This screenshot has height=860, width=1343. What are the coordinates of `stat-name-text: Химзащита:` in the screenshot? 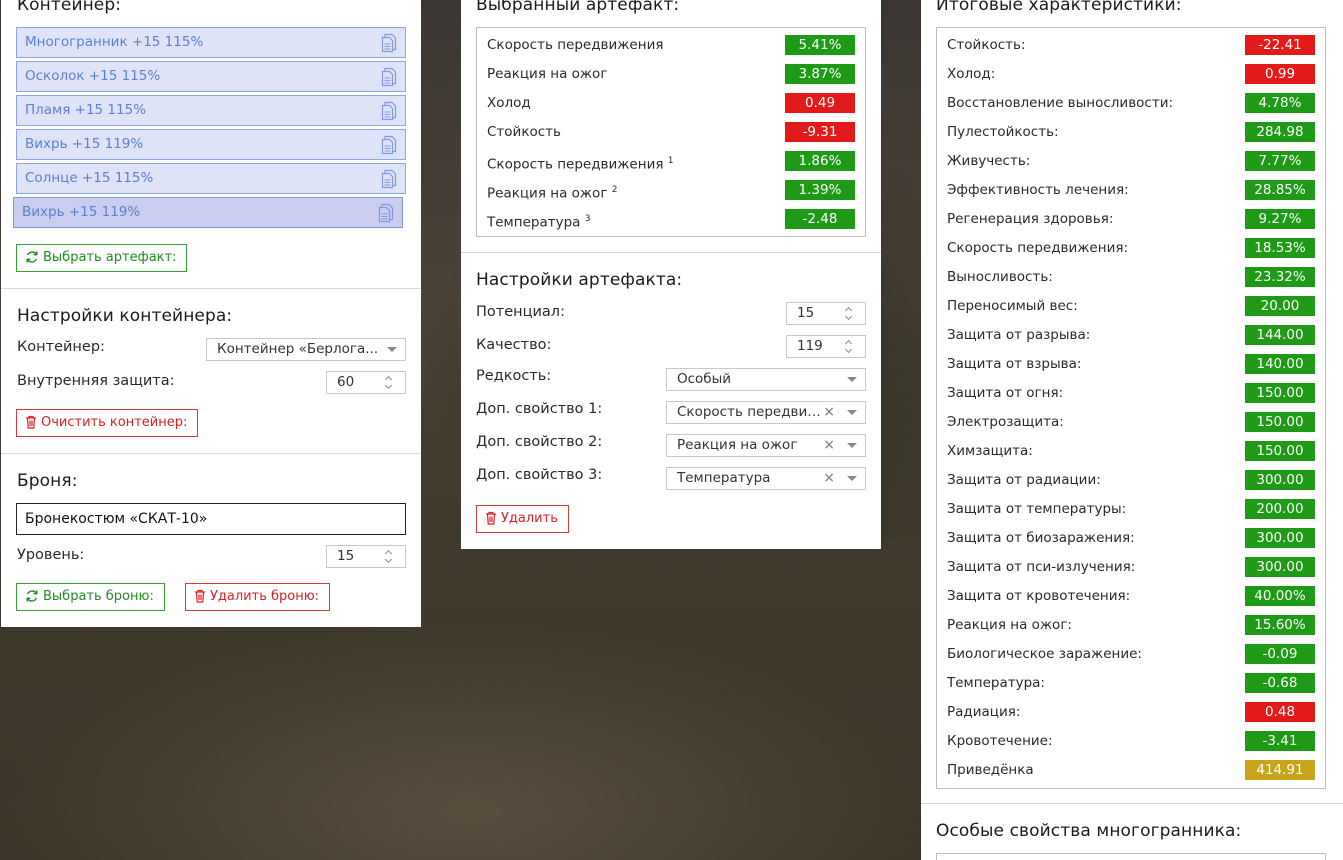 It's located at (990, 451).